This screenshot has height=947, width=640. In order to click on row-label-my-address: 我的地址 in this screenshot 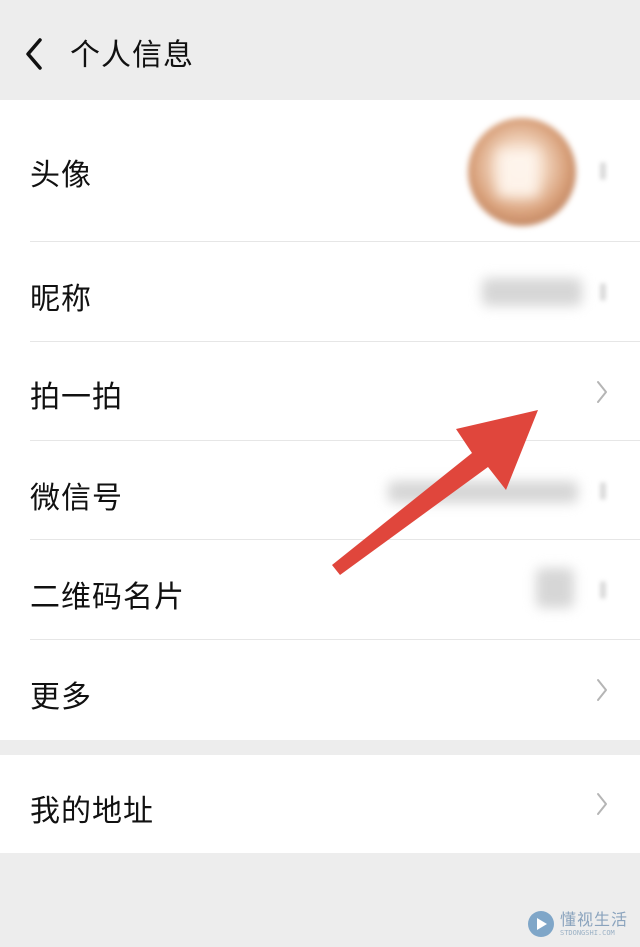, I will do `click(92, 811)`.